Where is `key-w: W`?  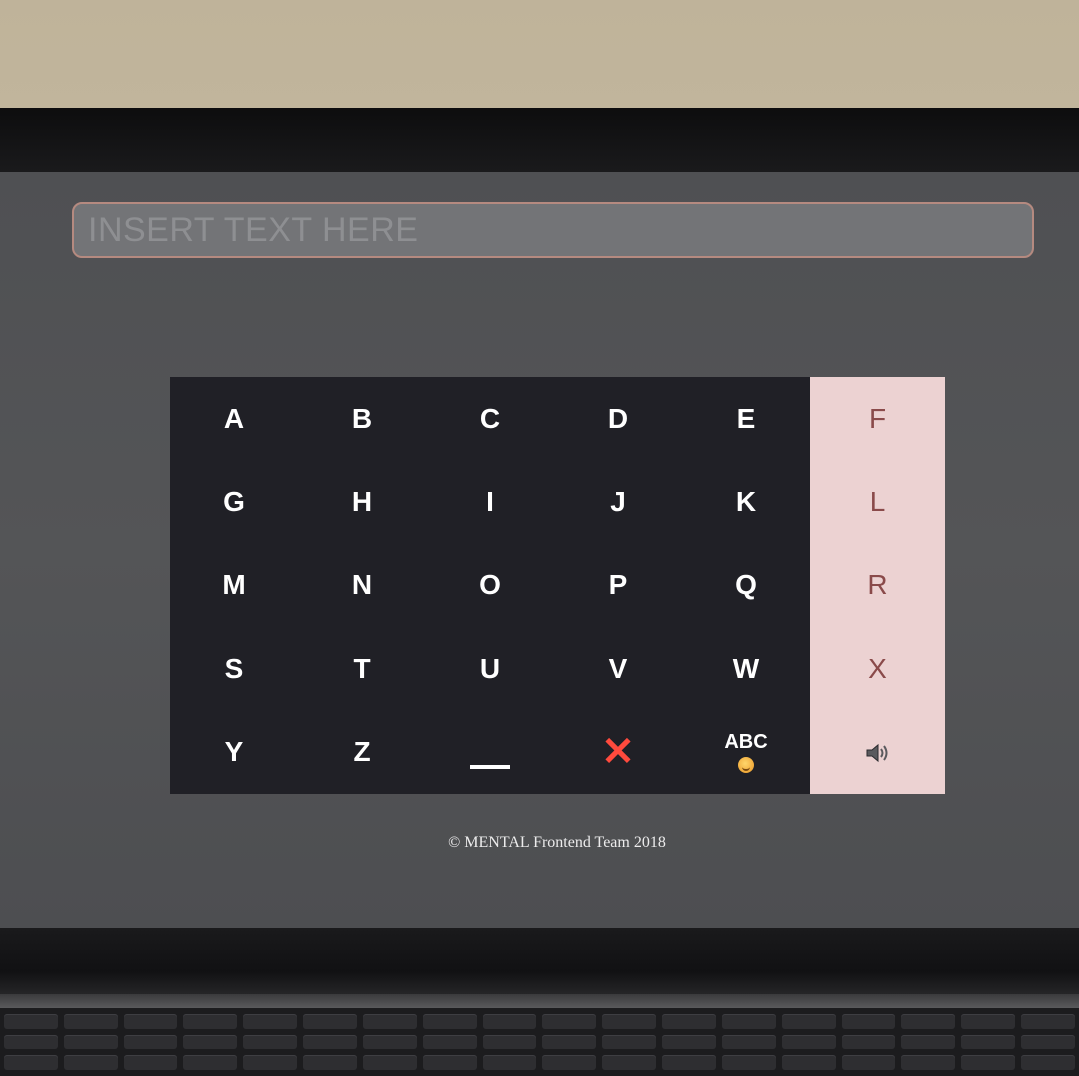
key-w: W is located at coordinates (746, 668).